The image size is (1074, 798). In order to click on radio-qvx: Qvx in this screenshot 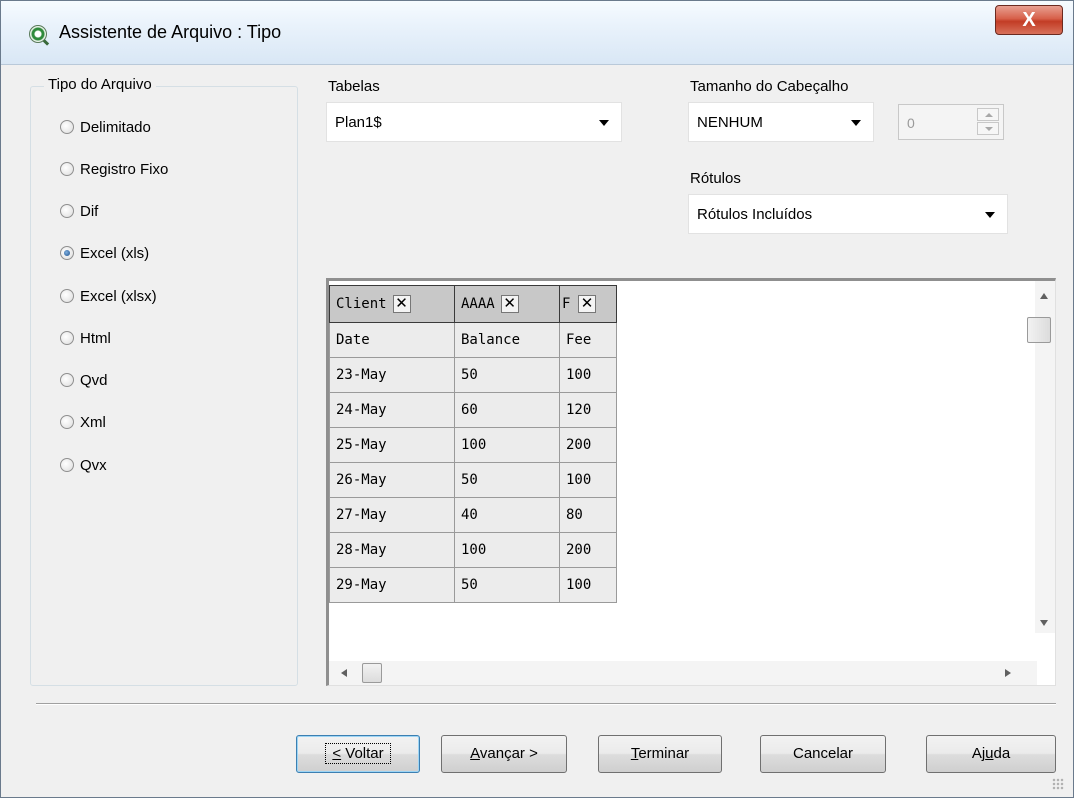, I will do `click(83, 465)`.